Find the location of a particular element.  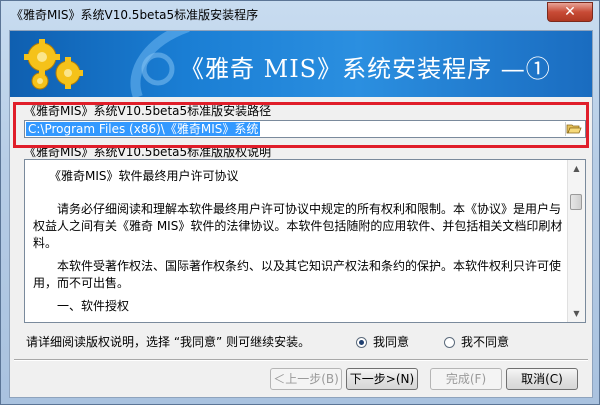

footer-separator is located at coordinates (301, 360).